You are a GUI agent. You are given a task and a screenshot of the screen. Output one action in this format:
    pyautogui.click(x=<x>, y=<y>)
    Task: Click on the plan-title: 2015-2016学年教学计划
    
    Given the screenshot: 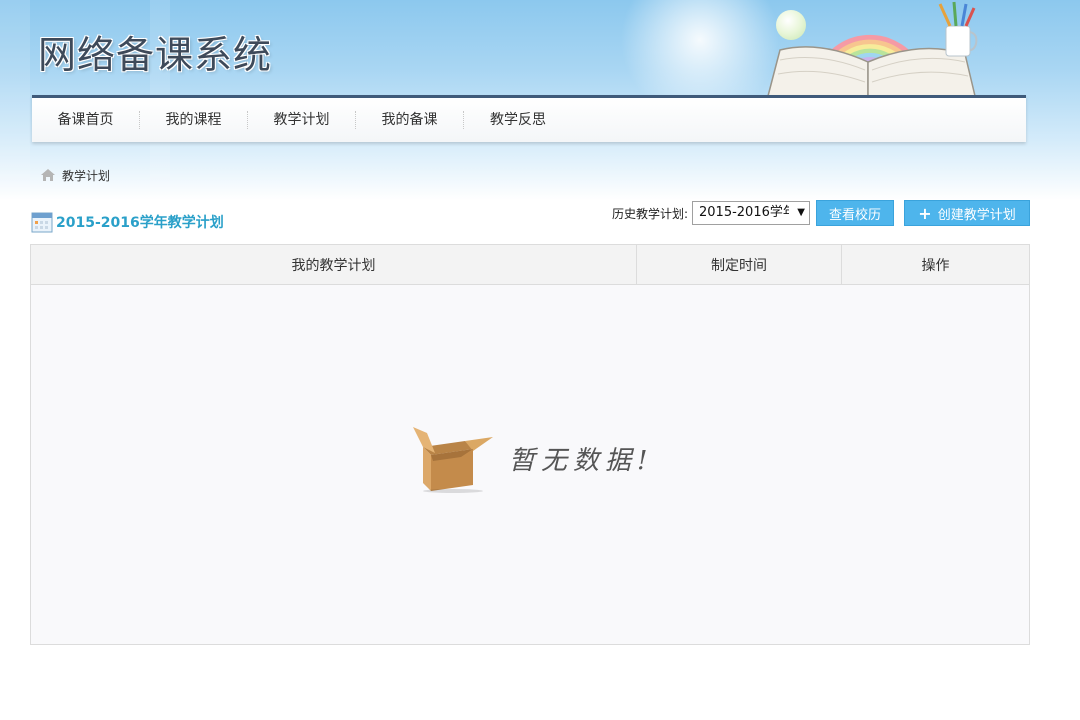 What is the action you would take?
    pyautogui.click(x=140, y=223)
    